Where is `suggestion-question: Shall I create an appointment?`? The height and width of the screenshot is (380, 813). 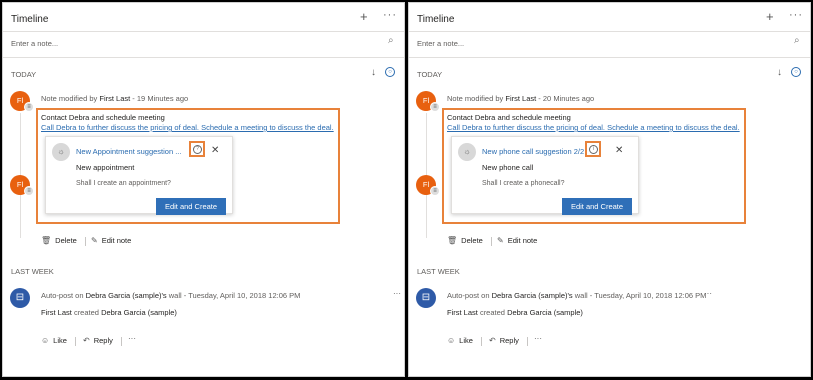 suggestion-question: Shall I create an appointment? is located at coordinates (123, 183).